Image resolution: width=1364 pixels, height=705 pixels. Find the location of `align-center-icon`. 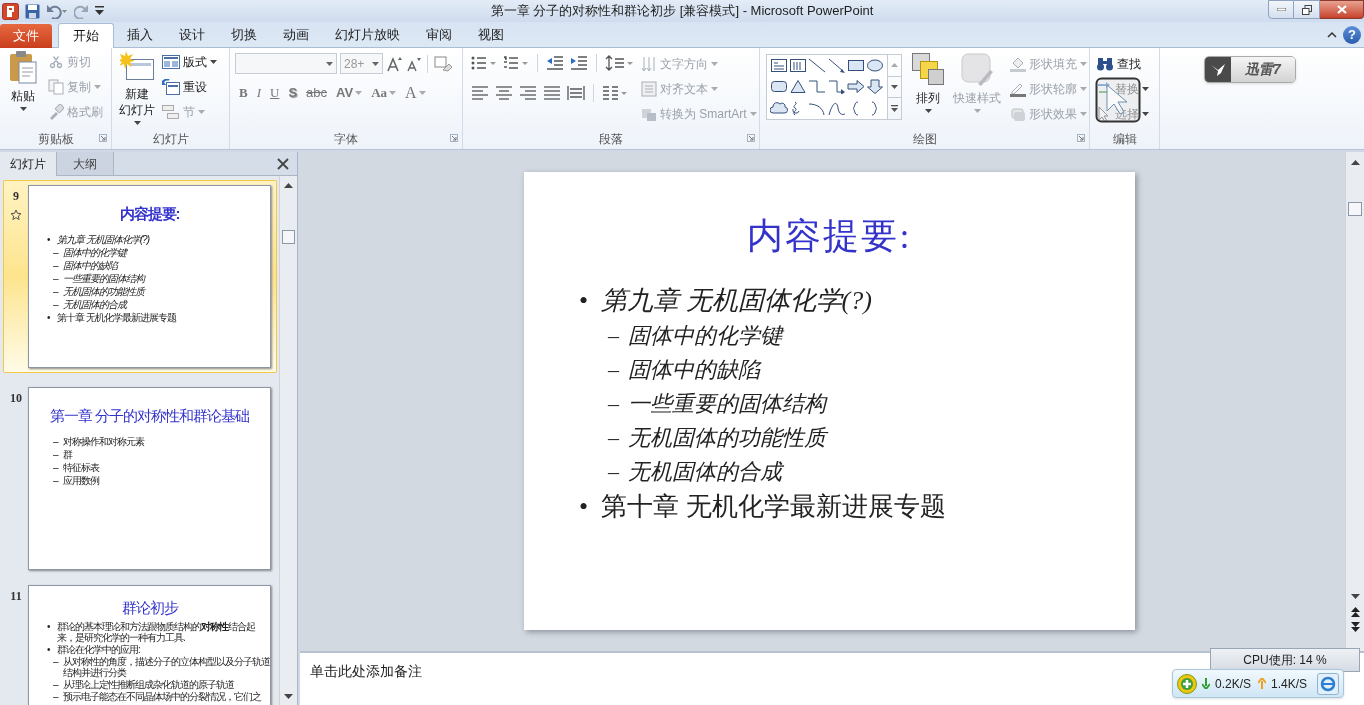

align-center-icon is located at coordinates (504, 93).